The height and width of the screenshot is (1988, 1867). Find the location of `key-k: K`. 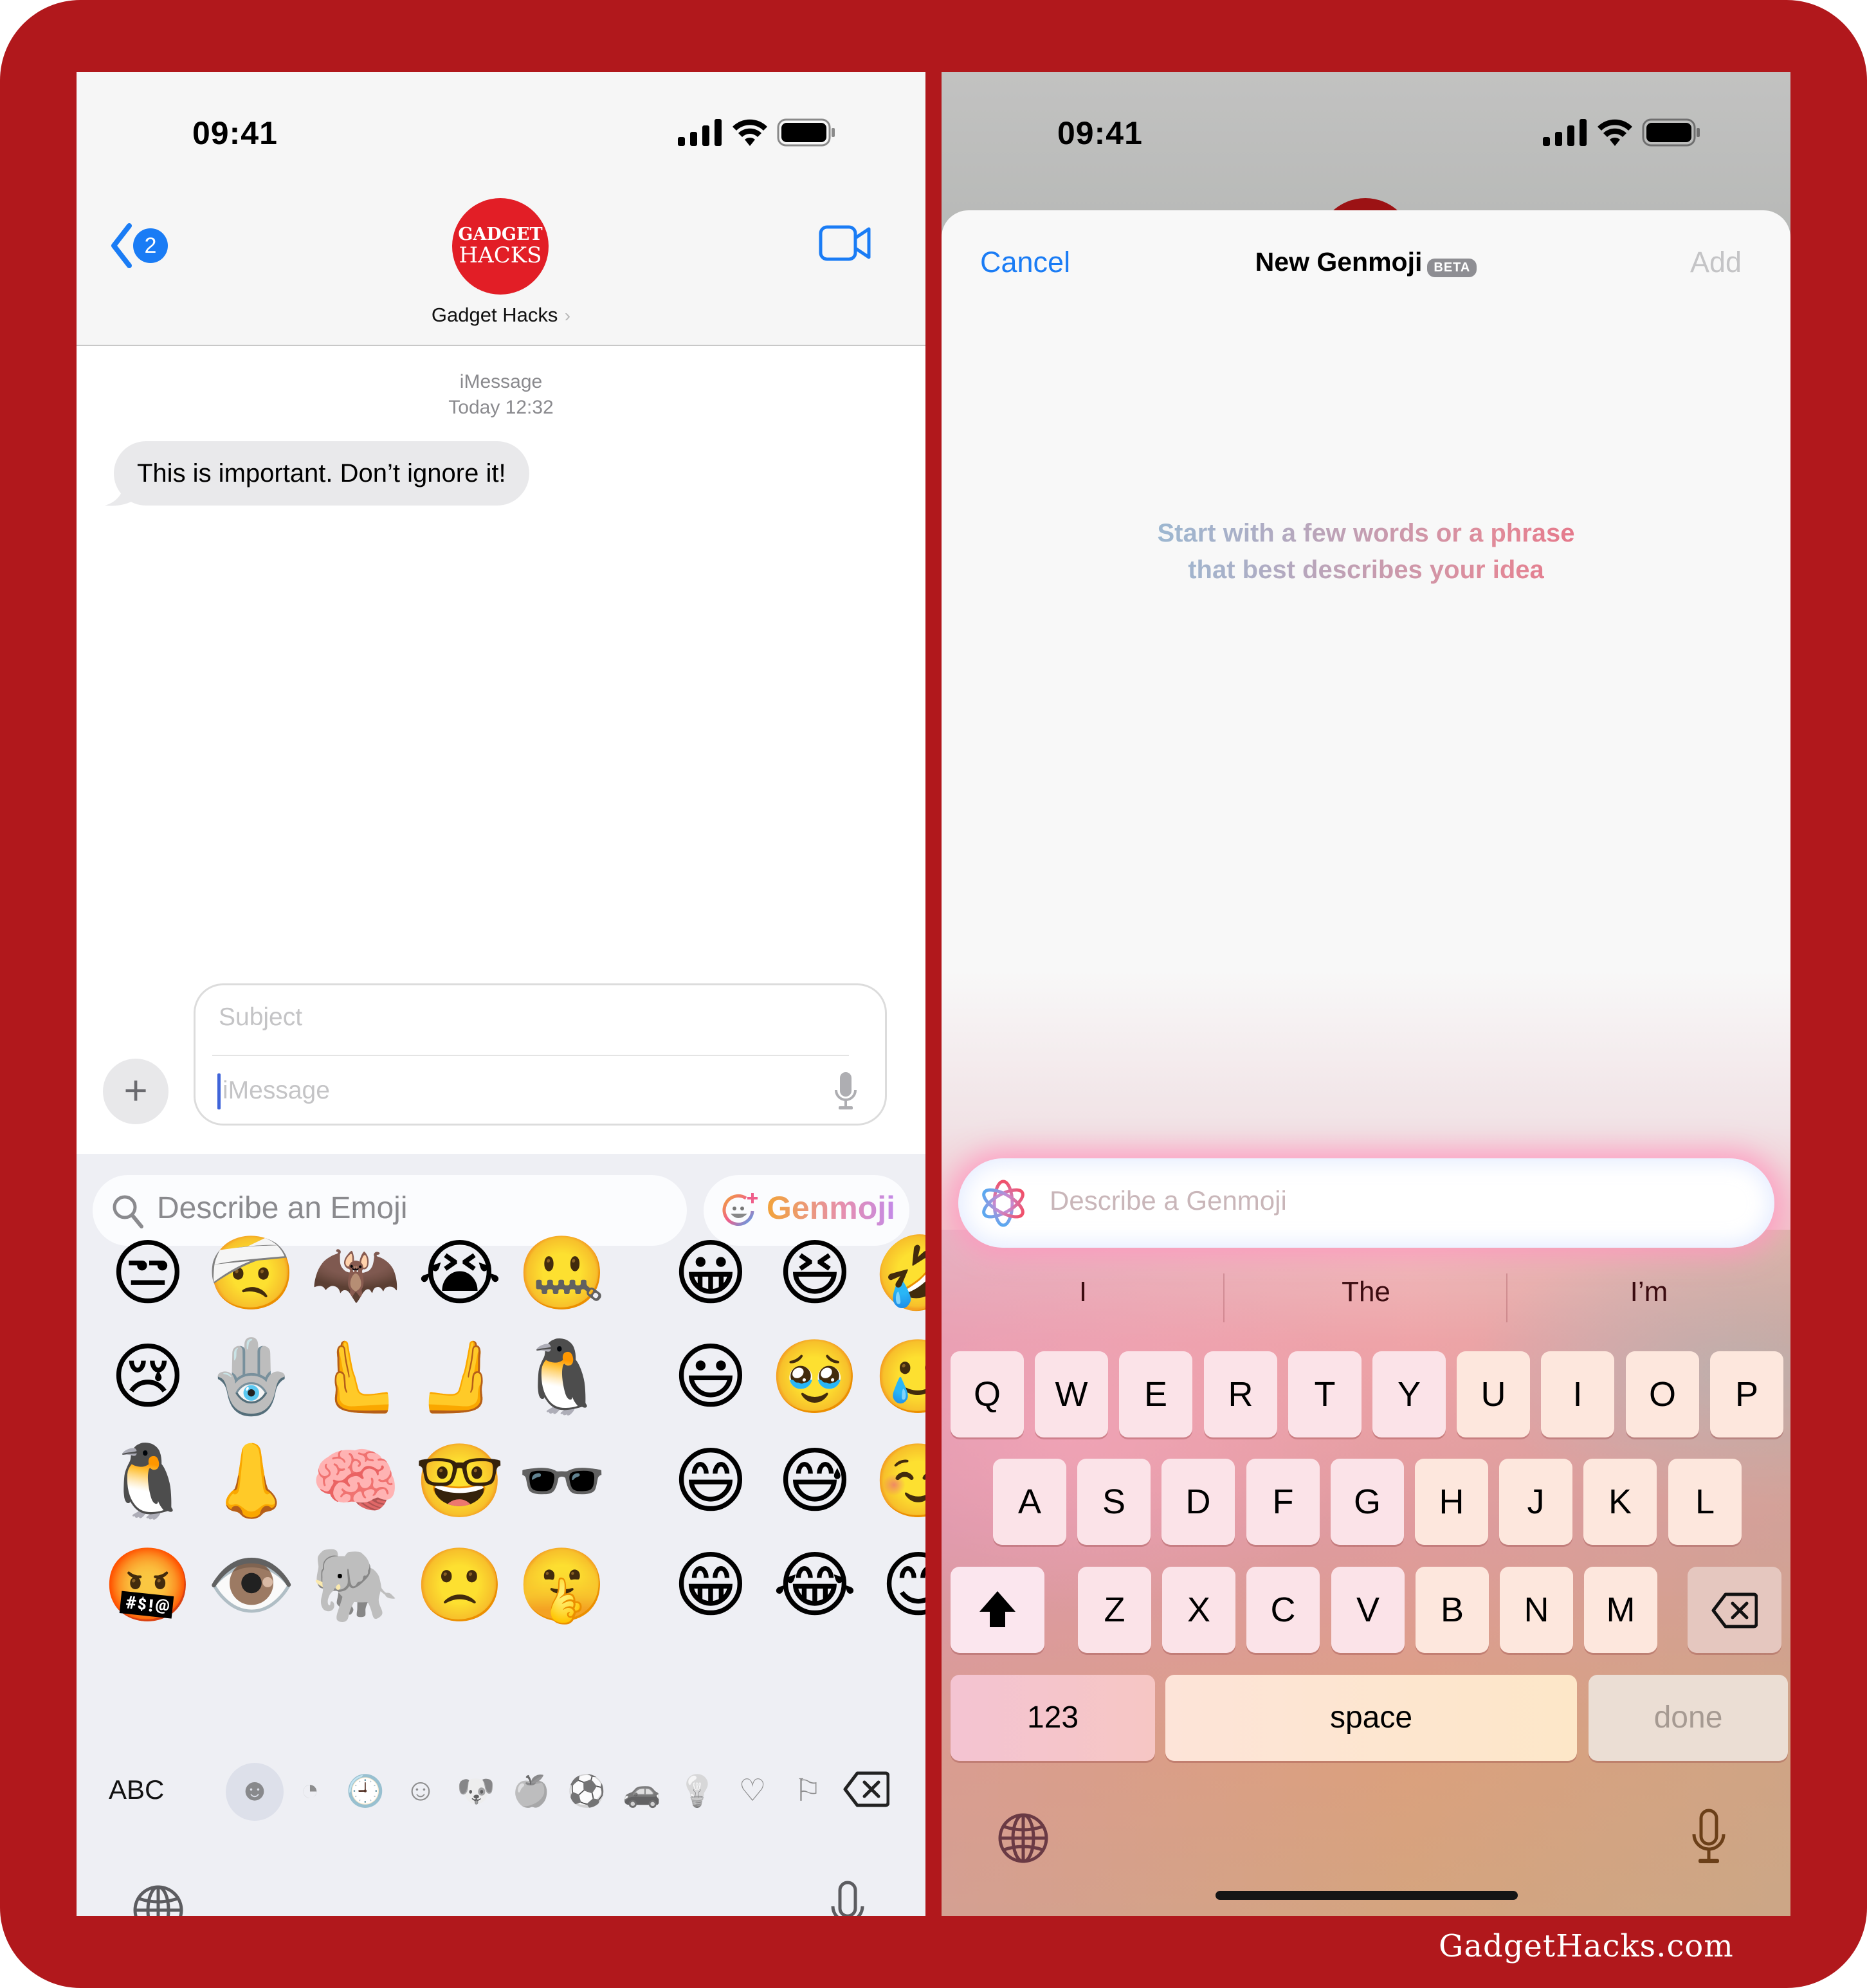

key-k: K is located at coordinates (1620, 1502).